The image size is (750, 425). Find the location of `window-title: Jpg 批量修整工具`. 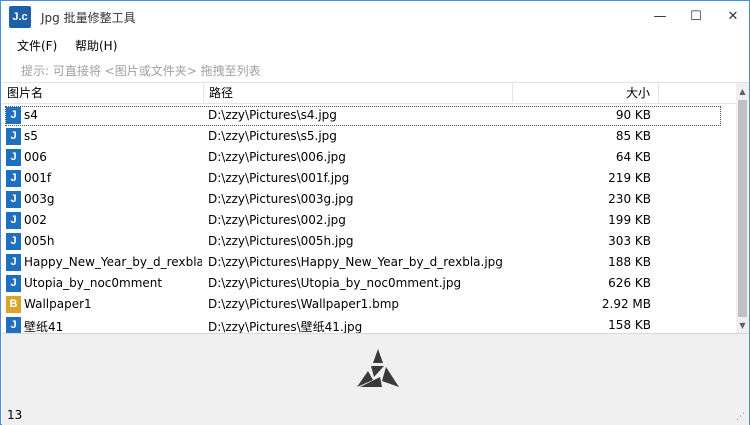

window-title: Jpg 批量修整工具 is located at coordinates (88, 18).